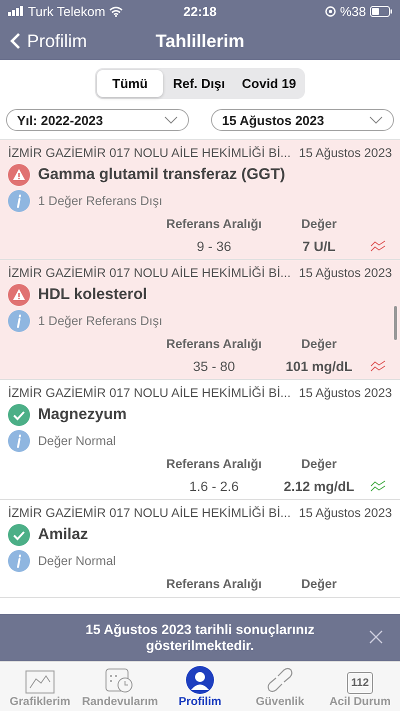 The image size is (400, 711). Describe the element at coordinates (376, 637) in the screenshot. I see `close-icon` at that location.